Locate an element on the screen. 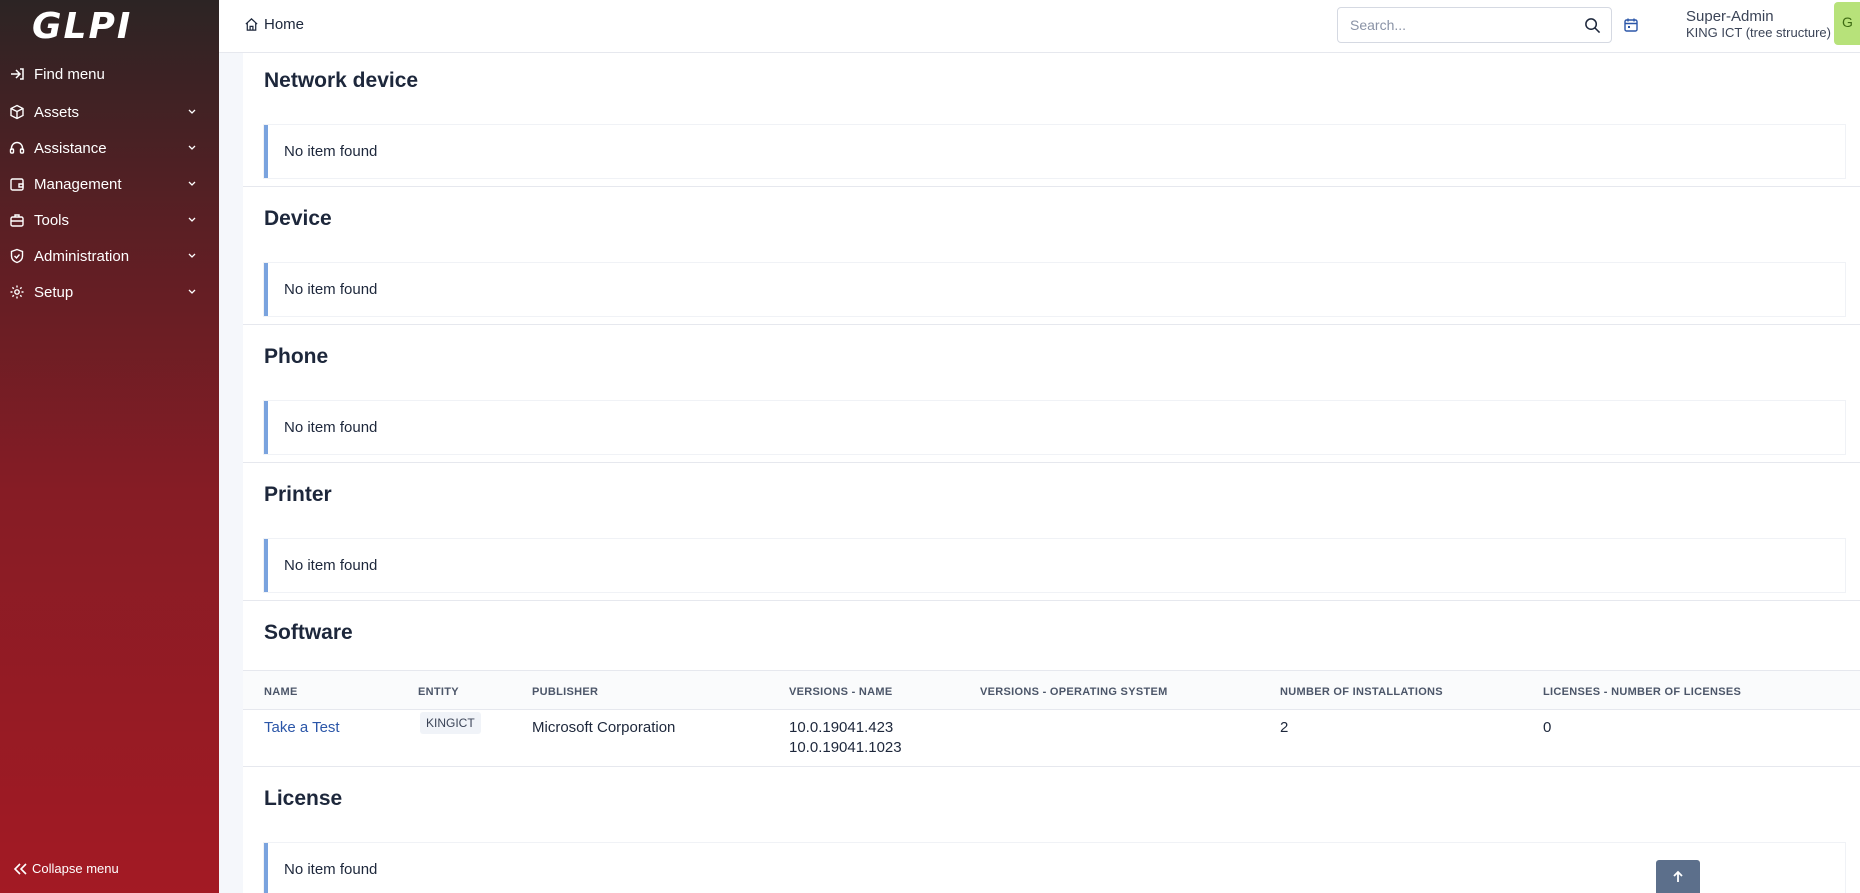  column-header-versions-name: VERSIONS - NAME is located at coordinates (841, 692).